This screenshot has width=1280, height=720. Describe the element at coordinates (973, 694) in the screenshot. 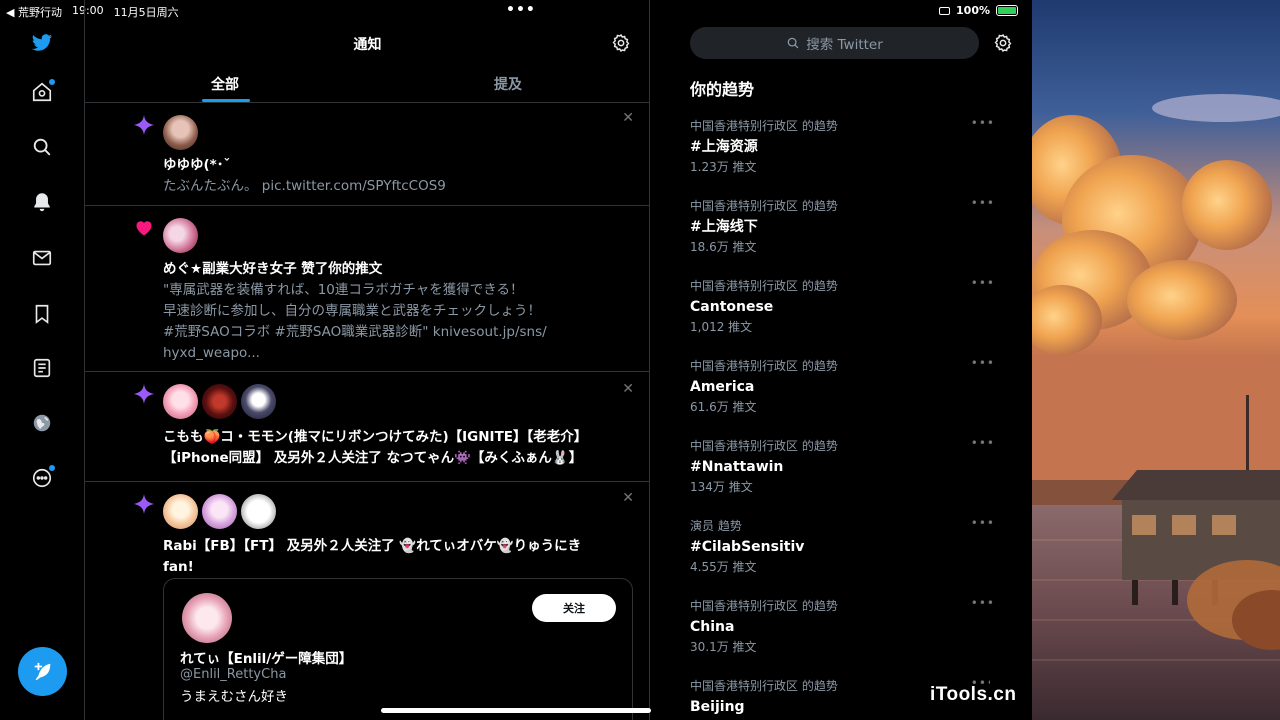

I see `itools-watermark: iTools.cn` at that location.